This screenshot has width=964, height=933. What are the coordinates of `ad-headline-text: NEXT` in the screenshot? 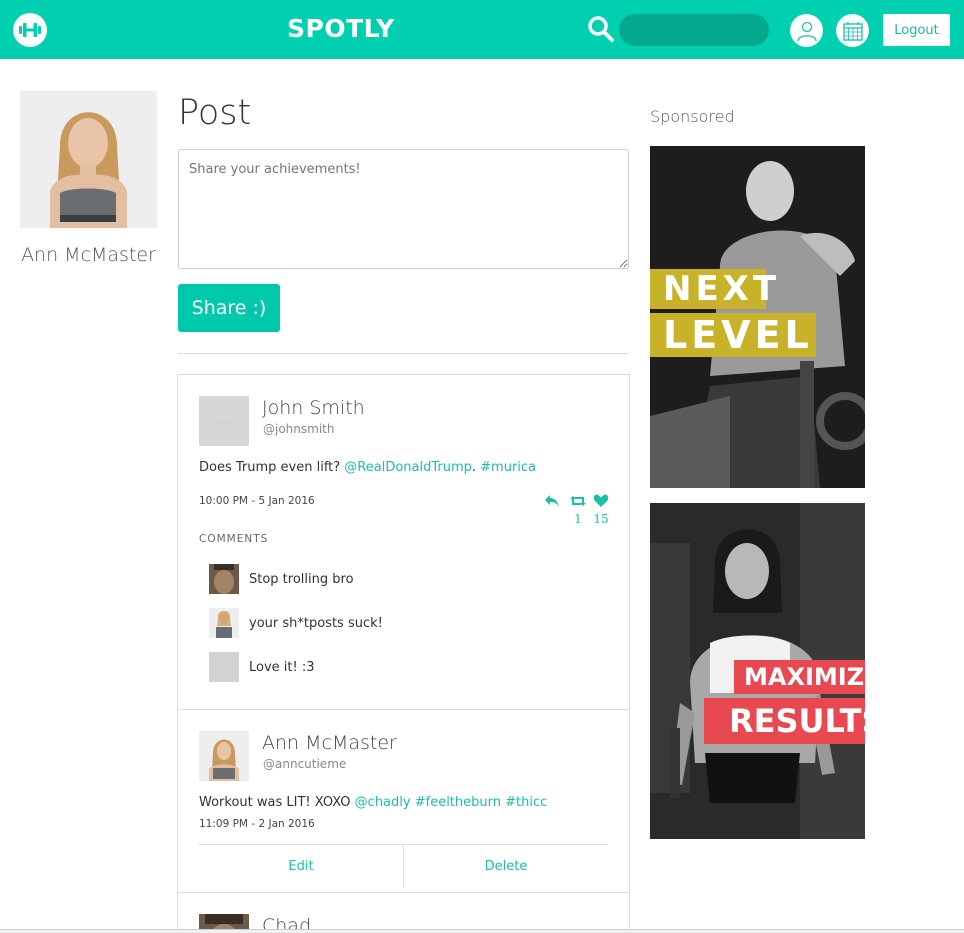 It's located at (722, 289).